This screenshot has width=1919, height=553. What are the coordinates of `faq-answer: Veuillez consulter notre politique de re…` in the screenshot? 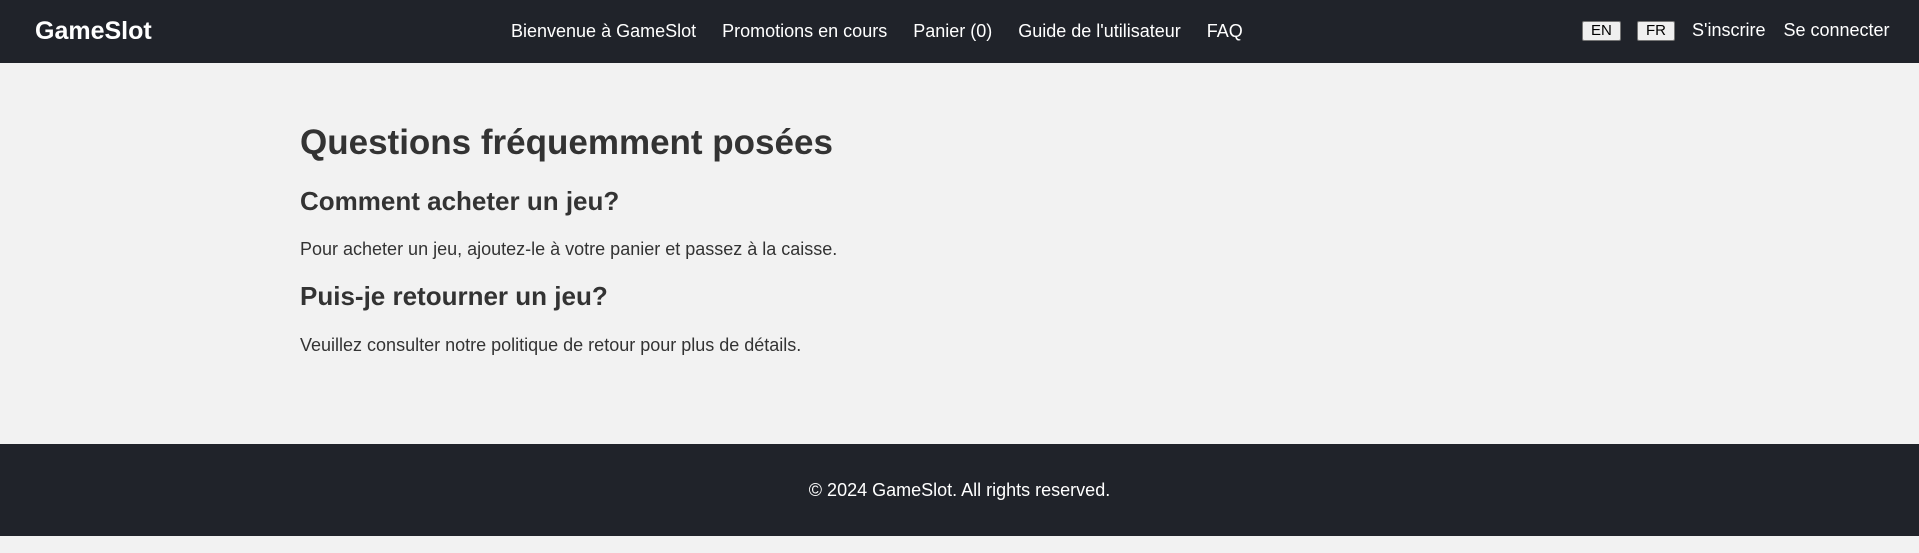 It's located at (551, 345).